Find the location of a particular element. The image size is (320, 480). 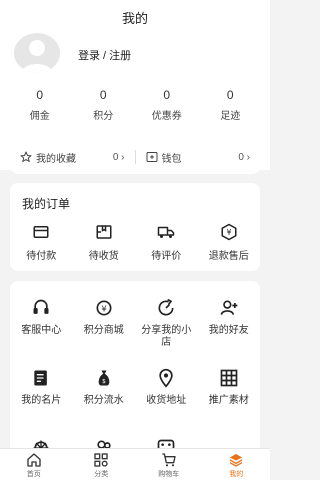

tab-label: 首页 is located at coordinates (33, 474).